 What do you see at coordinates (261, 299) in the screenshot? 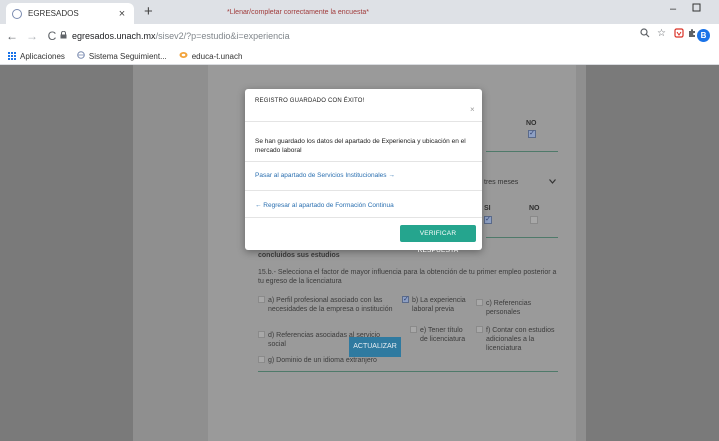
I see `option-a-checkbox` at bounding box center [261, 299].